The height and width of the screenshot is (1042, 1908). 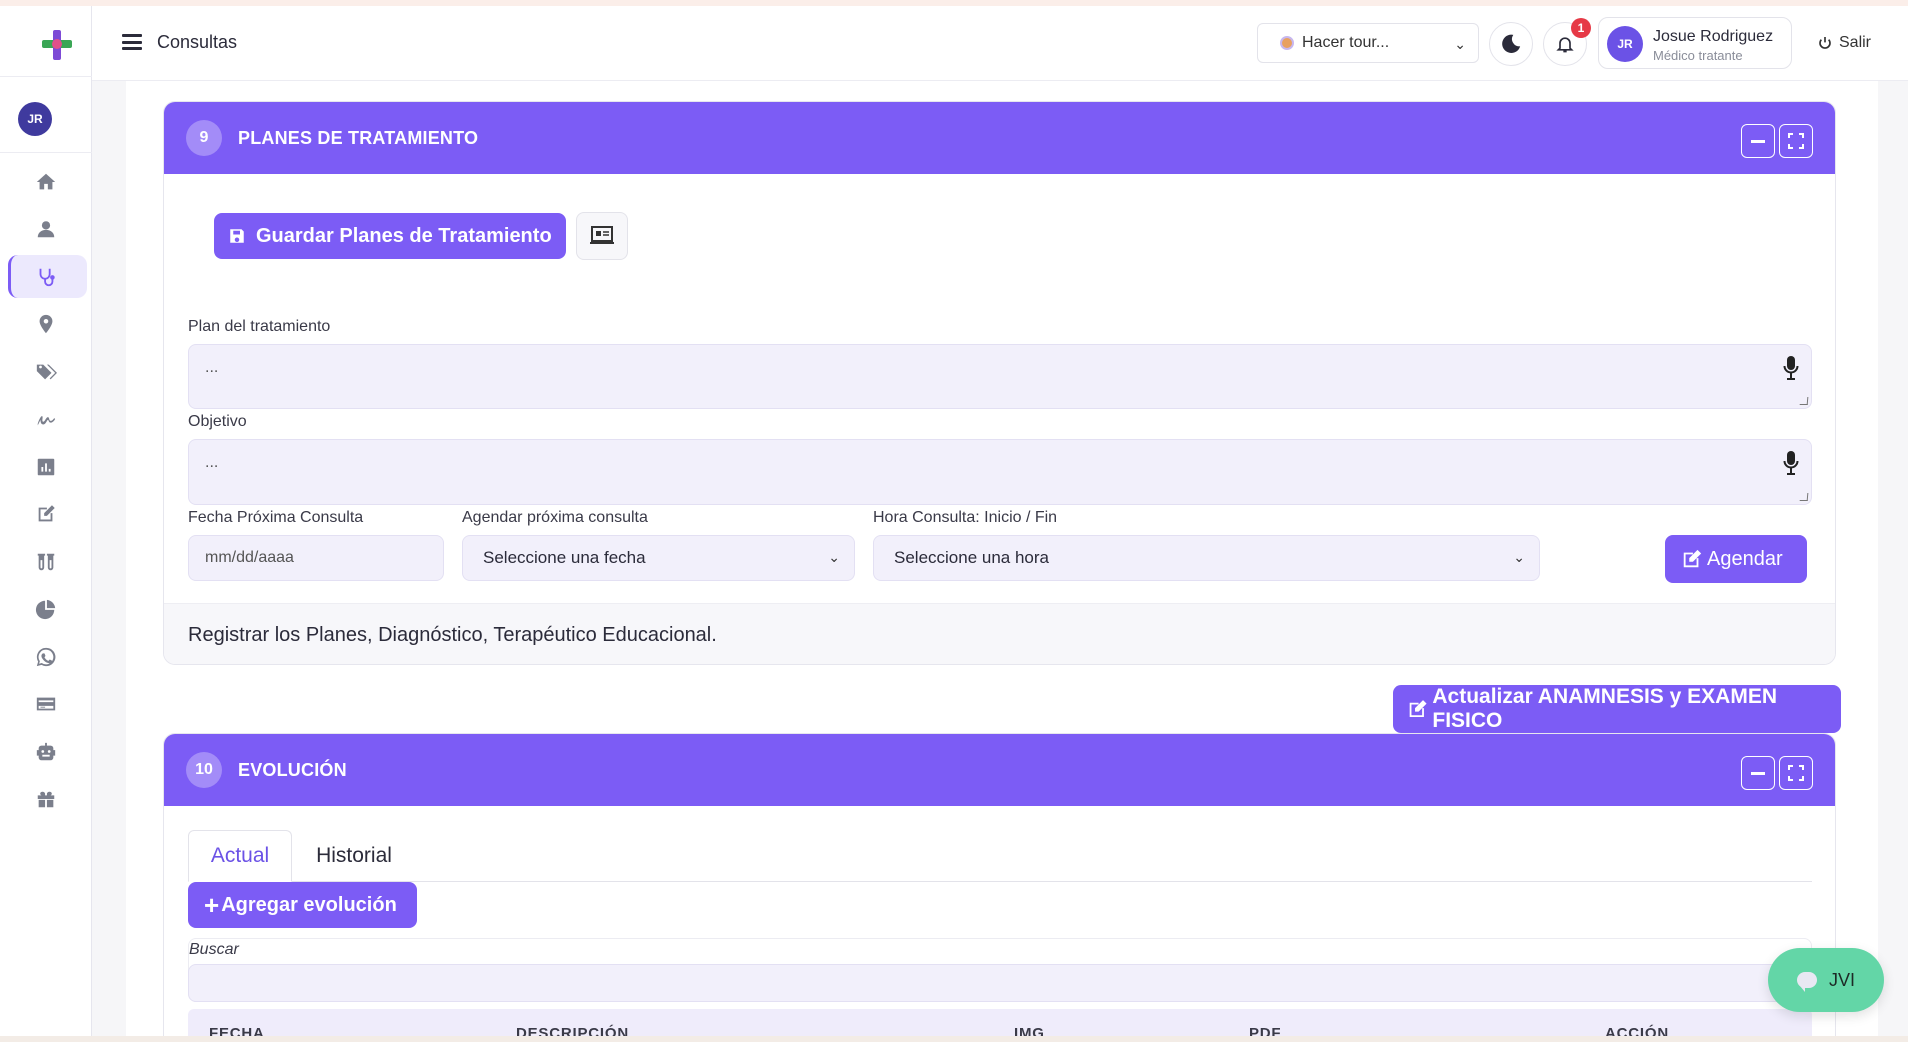 What do you see at coordinates (132, 42) in the screenshot?
I see `menu-toggle-icon` at bounding box center [132, 42].